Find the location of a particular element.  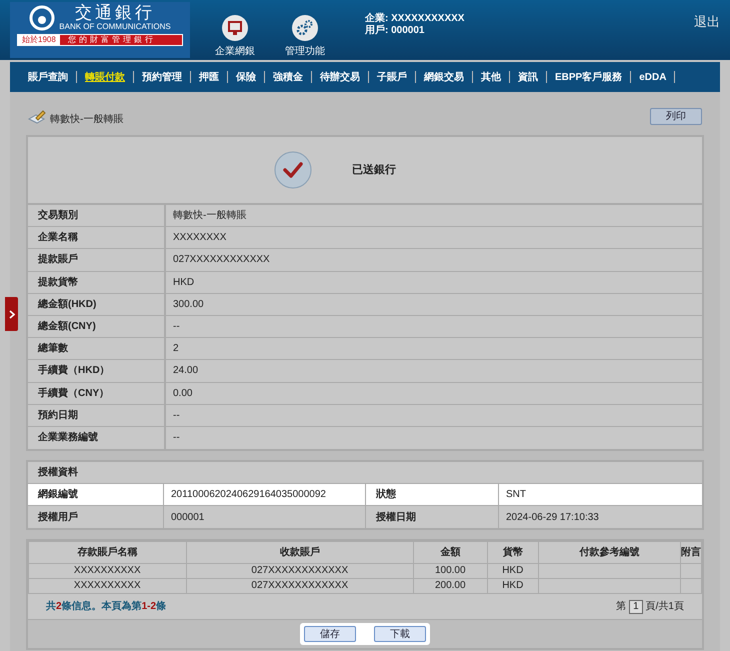

field-label: 授權日期 is located at coordinates (432, 517).